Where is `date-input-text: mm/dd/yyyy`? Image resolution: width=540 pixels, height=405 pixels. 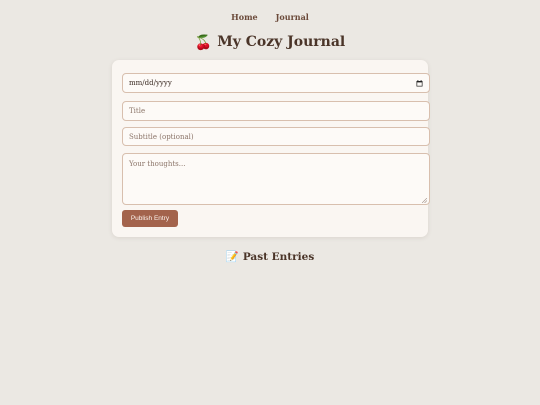
date-input-text: mm/dd/yyyy is located at coordinates (150, 83).